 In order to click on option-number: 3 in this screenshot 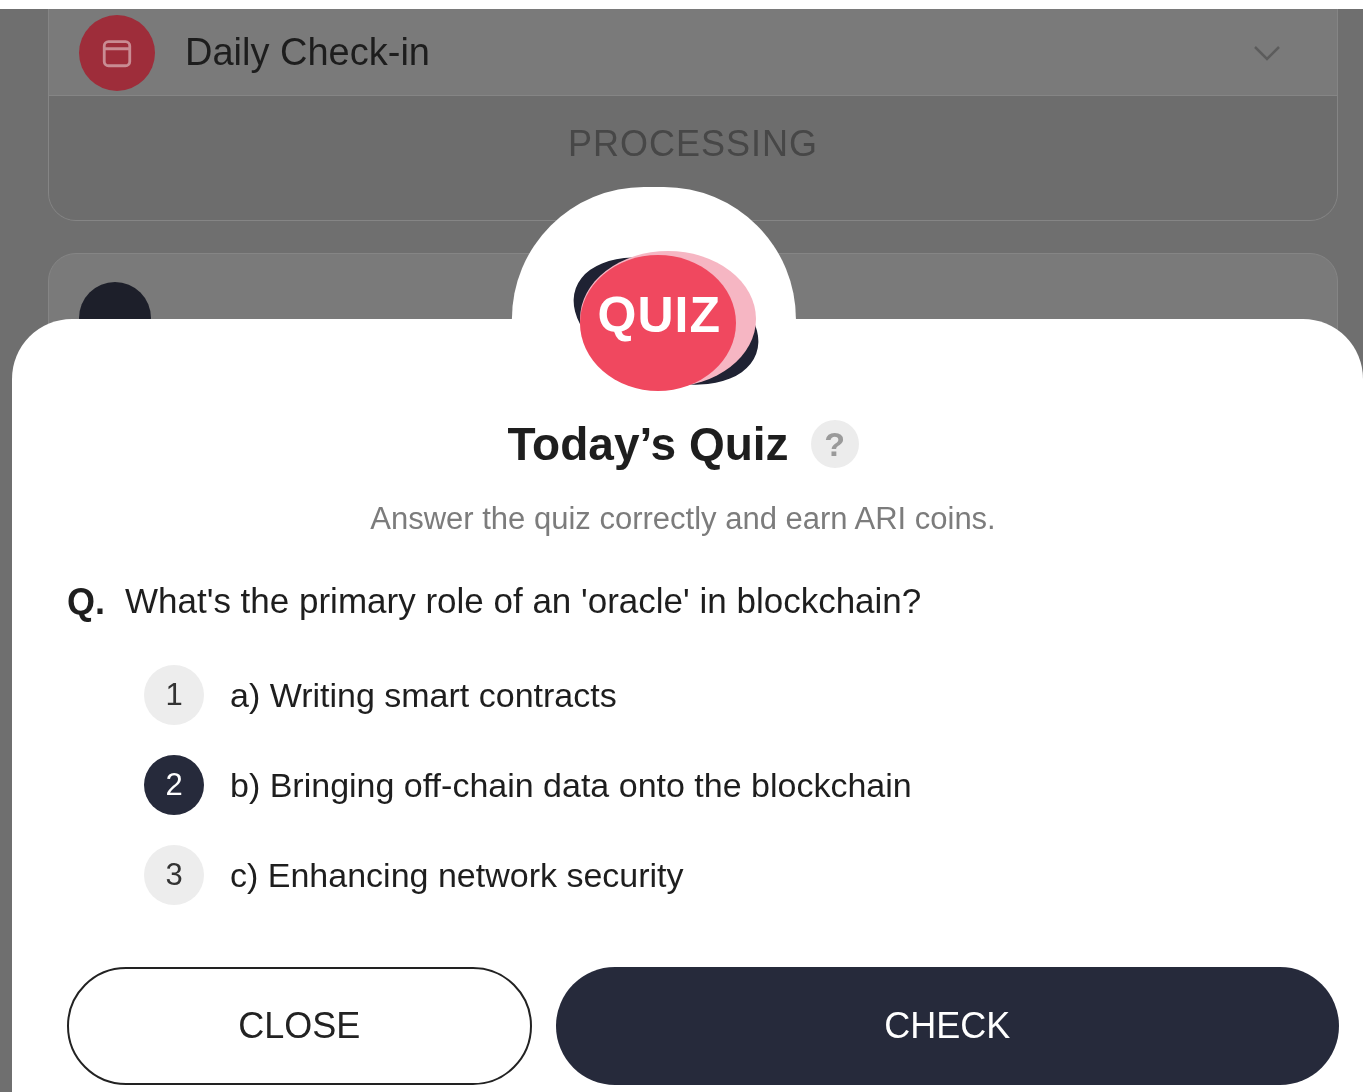, I will do `click(174, 875)`.